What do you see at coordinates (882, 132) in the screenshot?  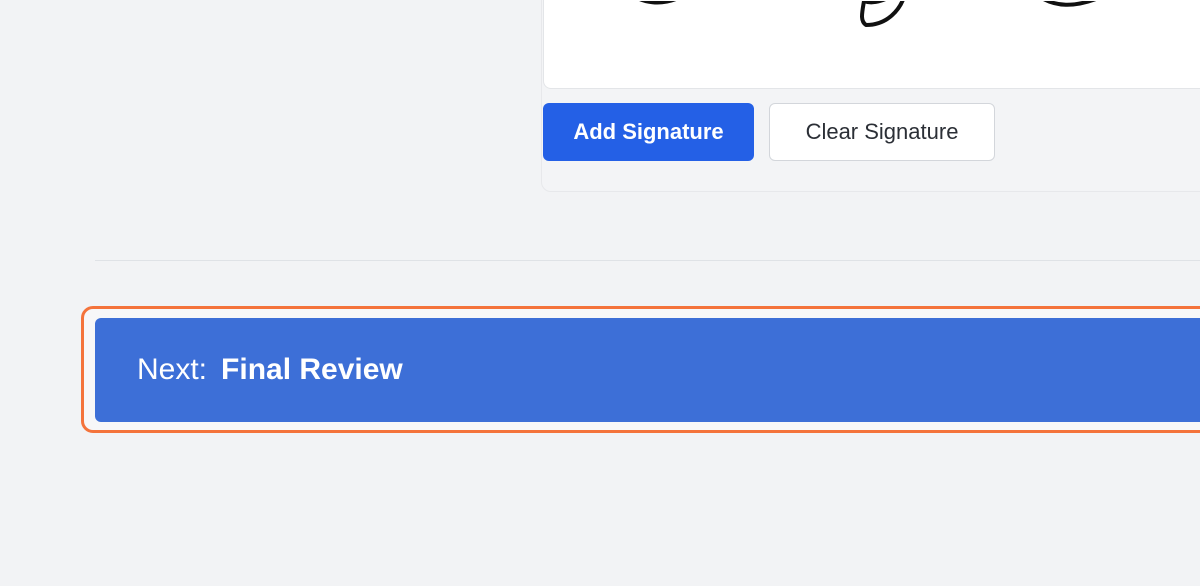 I see `clear-signature-button: Clear Signature` at bounding box center [882, 132].